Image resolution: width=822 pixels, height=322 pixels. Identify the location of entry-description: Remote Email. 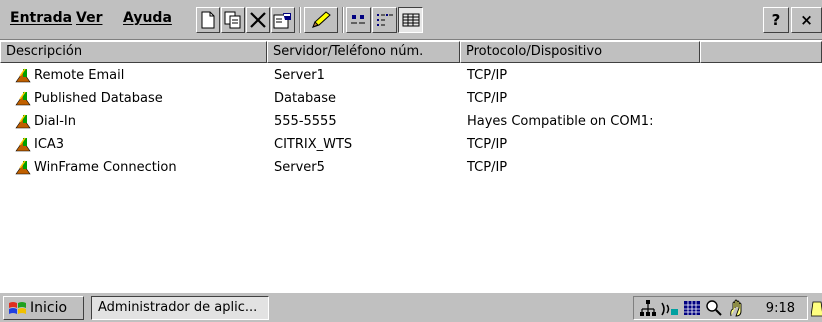
(79, 75).